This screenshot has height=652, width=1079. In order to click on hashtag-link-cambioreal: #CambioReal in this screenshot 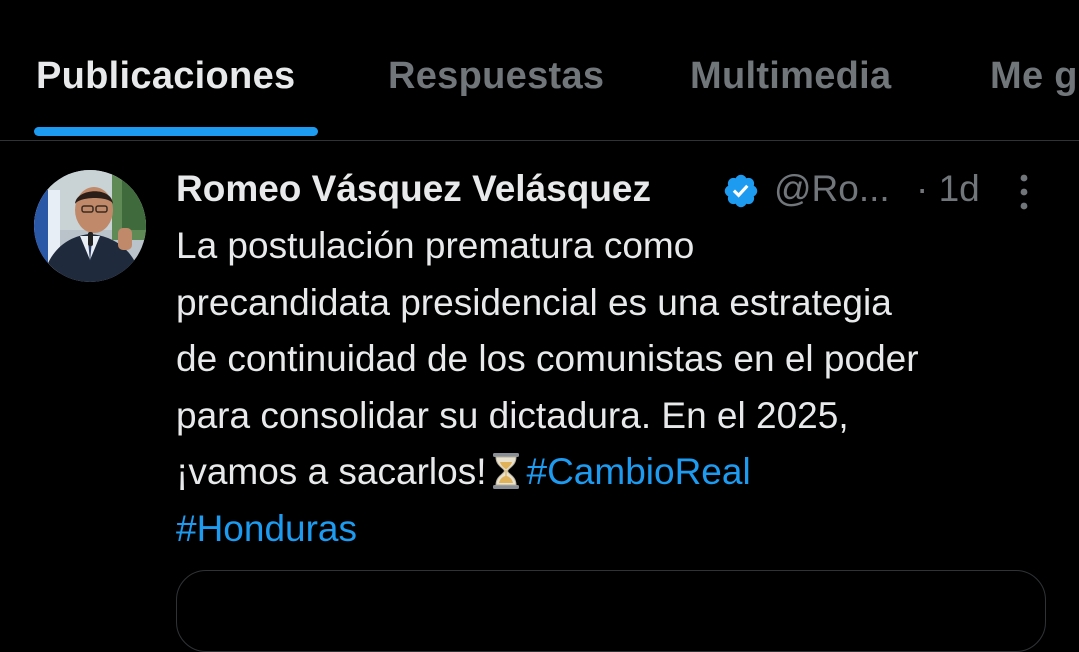, I will do `click(639, 471)`.